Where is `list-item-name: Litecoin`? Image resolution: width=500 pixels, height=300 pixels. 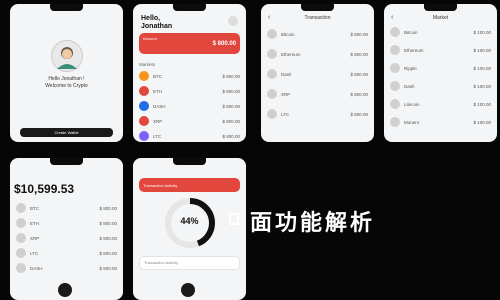
list-item-name: Litecoin is located at coordinates (412, 104).